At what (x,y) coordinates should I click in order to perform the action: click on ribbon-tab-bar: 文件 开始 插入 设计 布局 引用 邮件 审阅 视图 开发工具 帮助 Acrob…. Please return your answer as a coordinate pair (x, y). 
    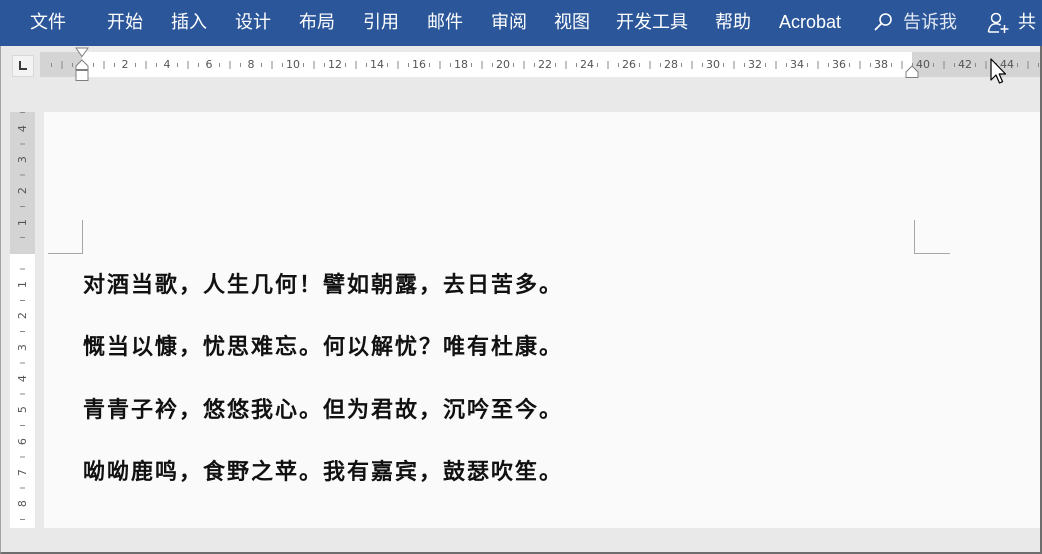
    Looking at the image, I should click on (521, 23).